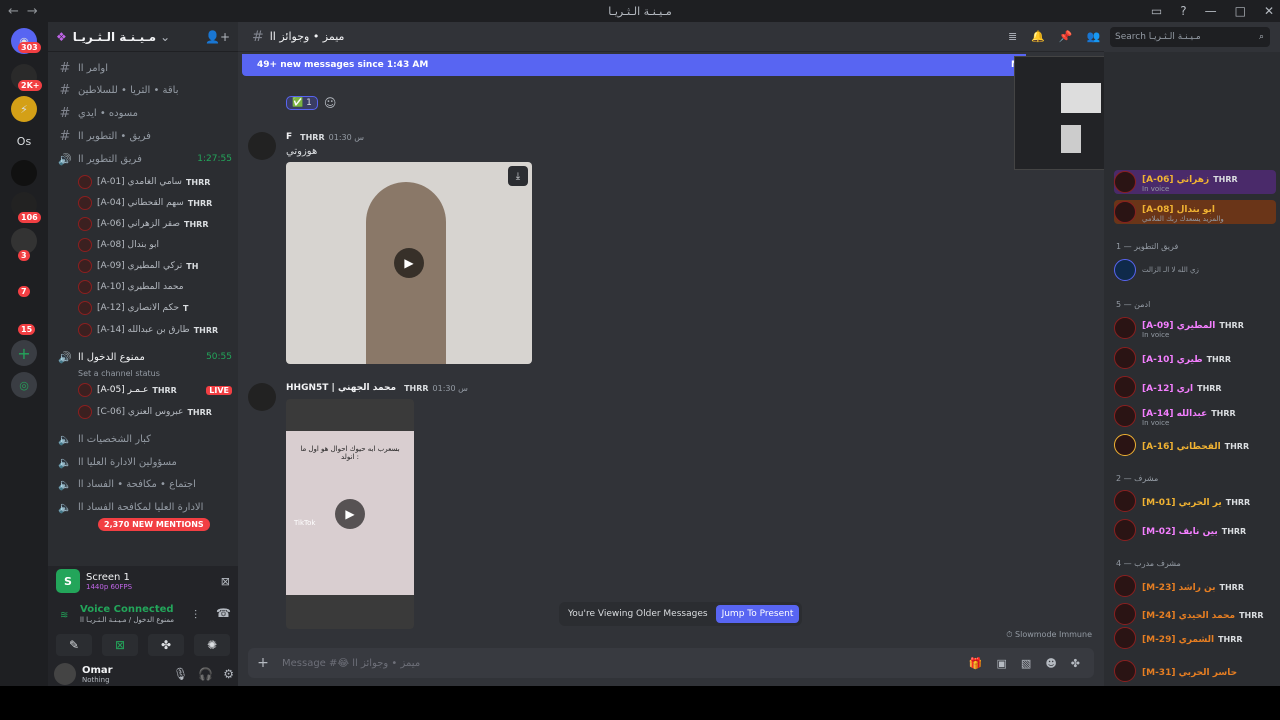 The width and height of the screenshot is (1280, 720). I want to click on server-icon: Os, so click(24, 141).